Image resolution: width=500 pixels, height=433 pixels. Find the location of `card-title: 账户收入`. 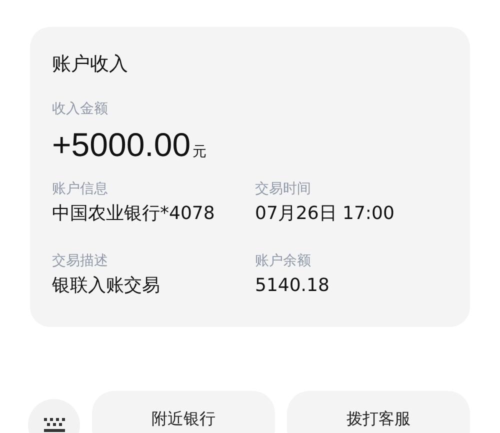

card-title: 账户收入 is located at coordinates (90, 64).